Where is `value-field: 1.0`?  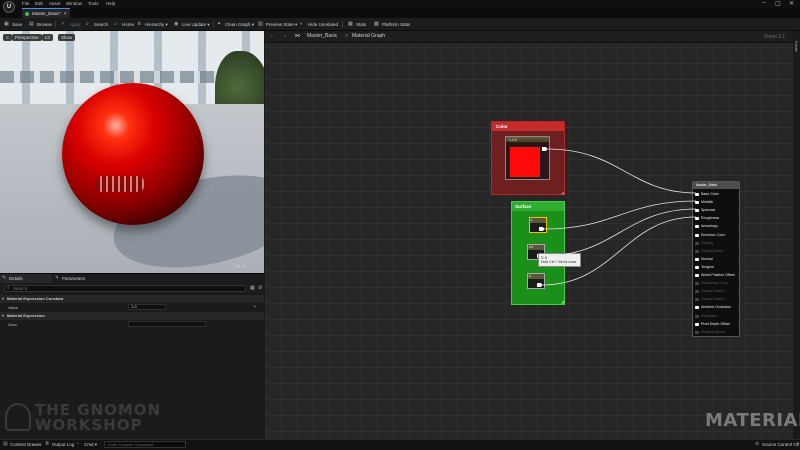
value-field: 1.0 is located at coordinates (147, 307).